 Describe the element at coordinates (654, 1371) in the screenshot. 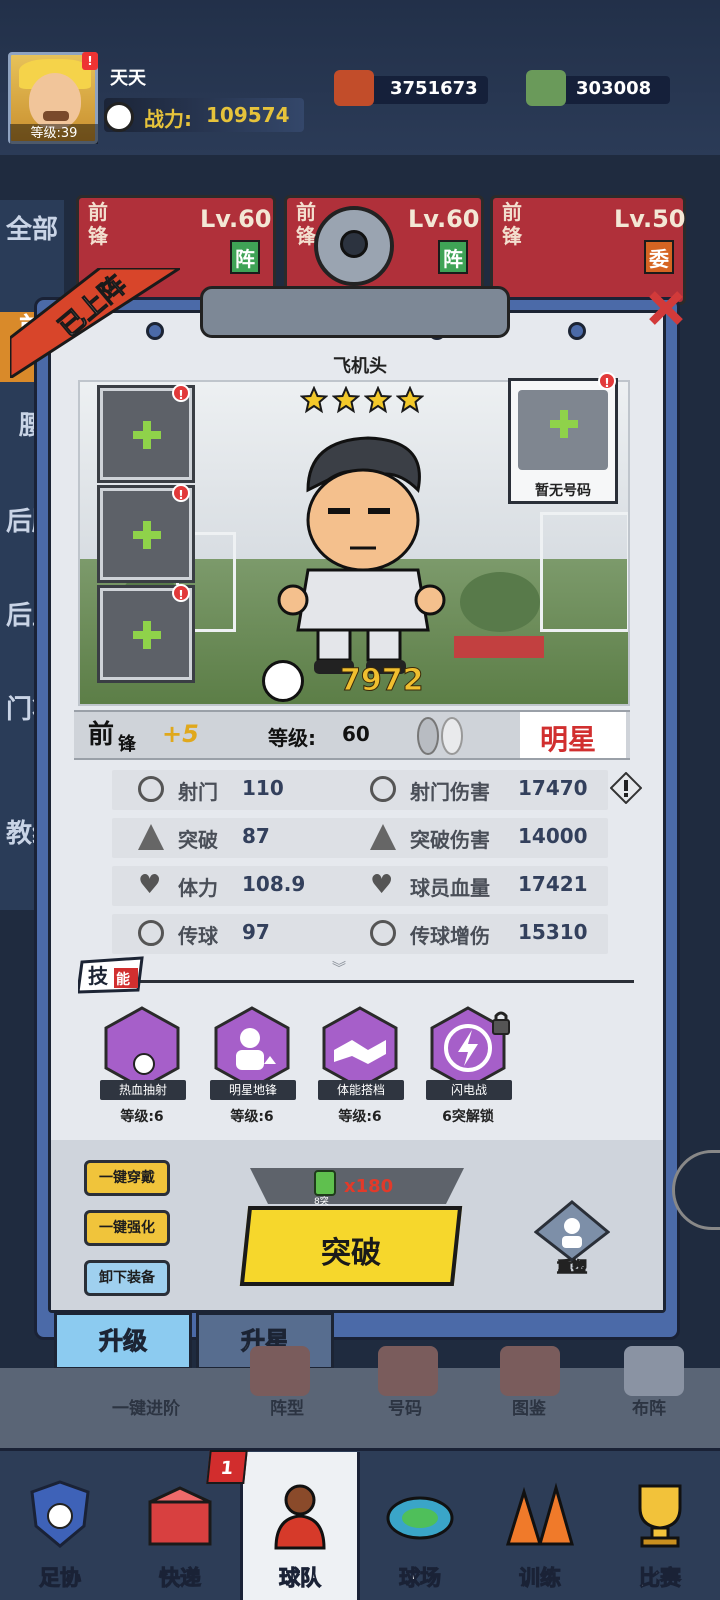

I see `lineup-icon` at that location.